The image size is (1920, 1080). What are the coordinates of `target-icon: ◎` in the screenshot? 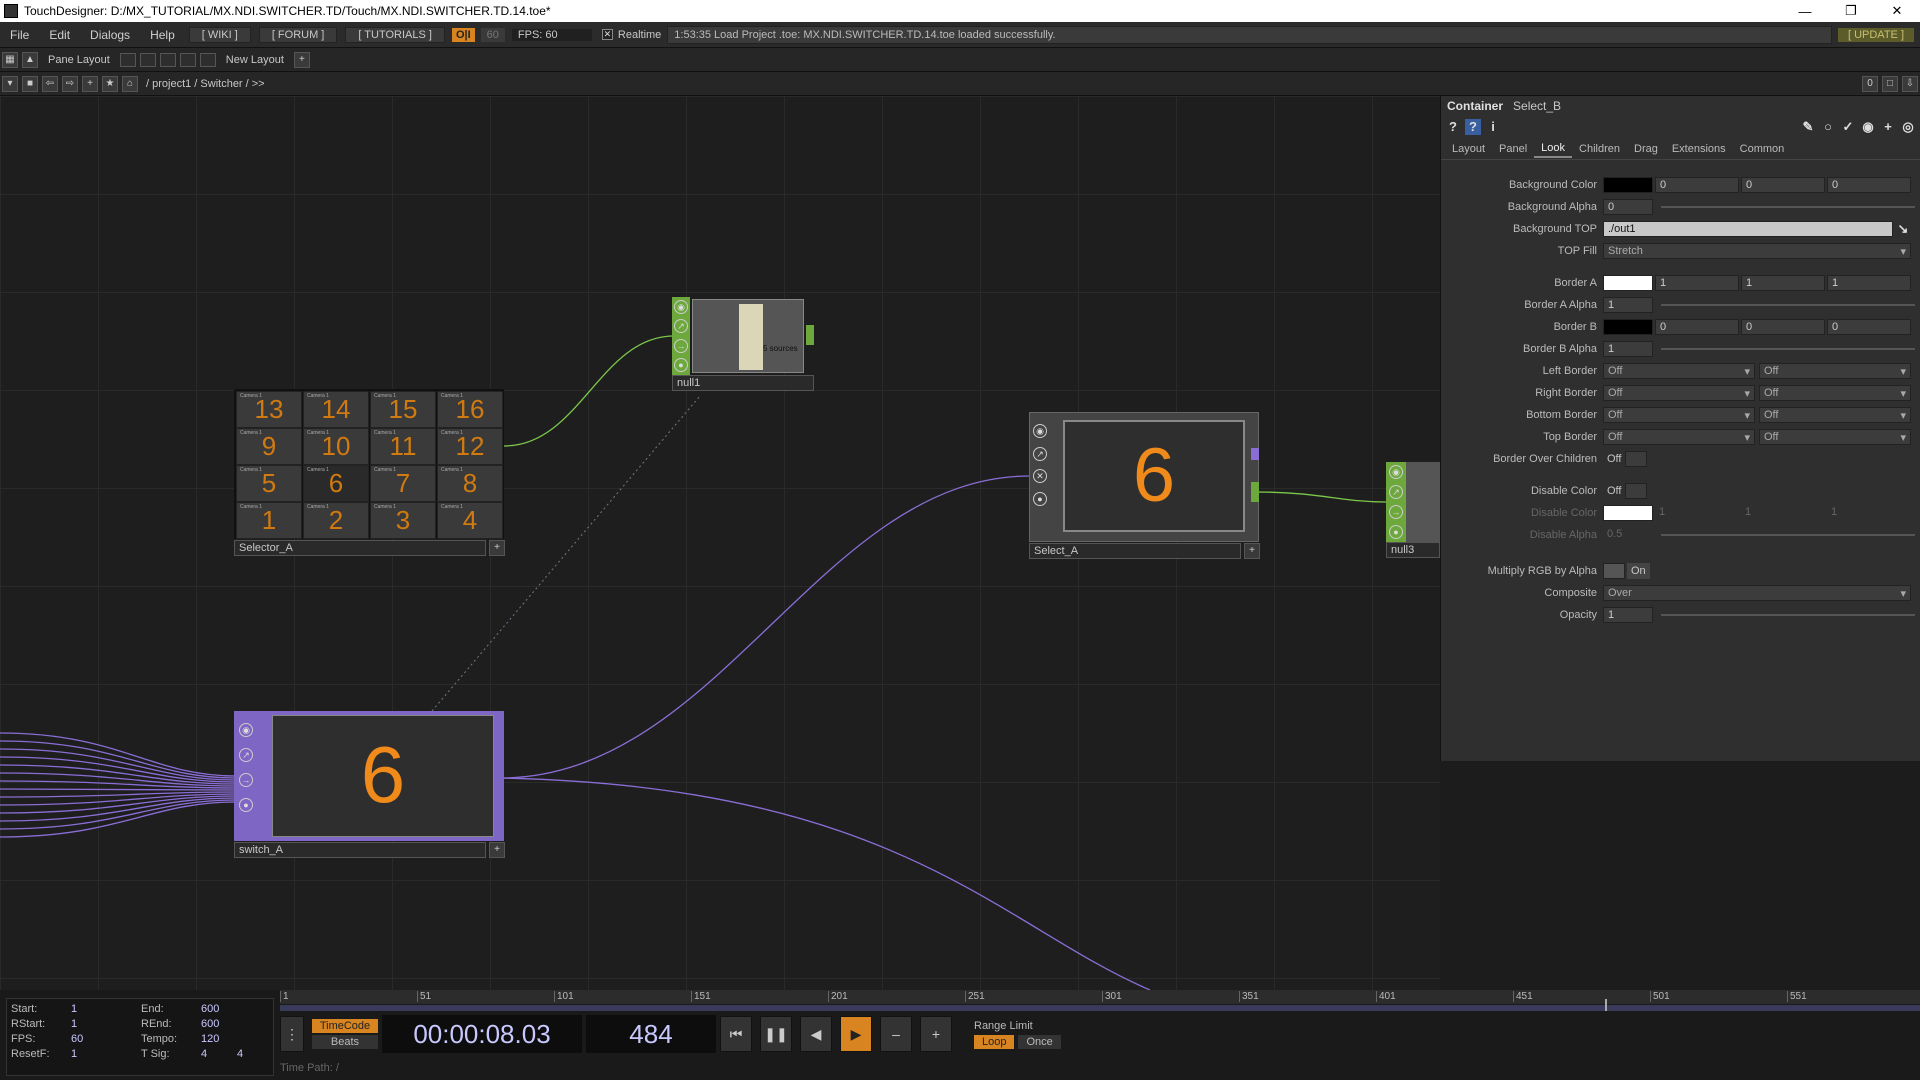 It's located at (1908, 127).